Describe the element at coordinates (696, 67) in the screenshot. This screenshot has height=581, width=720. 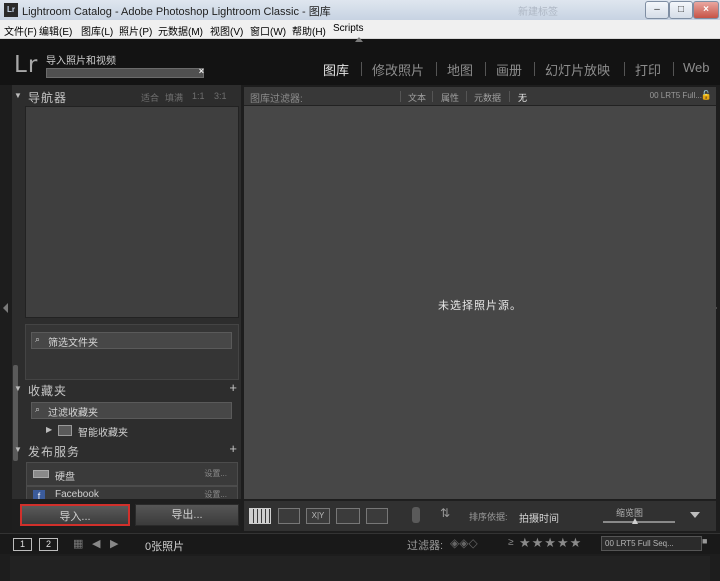
I see `module-web: Web` at that location.